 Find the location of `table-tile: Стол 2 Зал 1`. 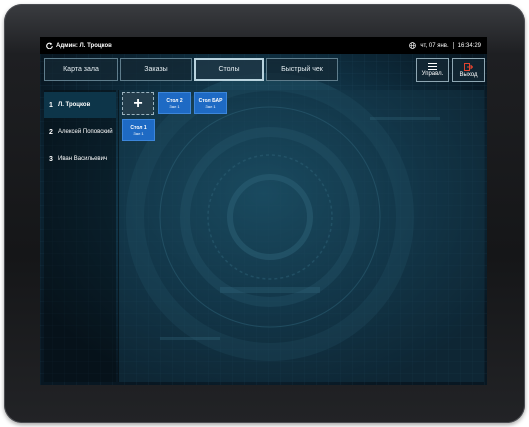

table-tile: Стол 2 Зал 1 is located at coordinates (174, 103).